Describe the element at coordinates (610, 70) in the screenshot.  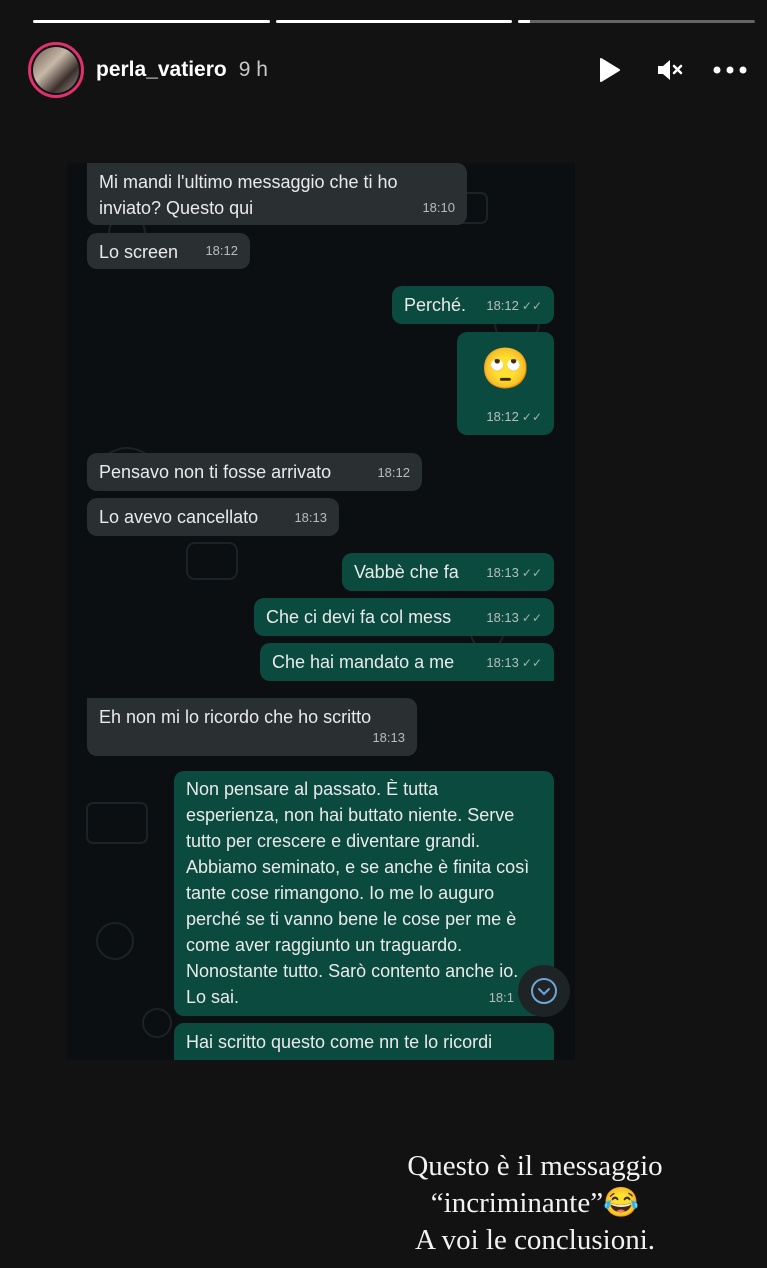
I see `play-icon` at that location.